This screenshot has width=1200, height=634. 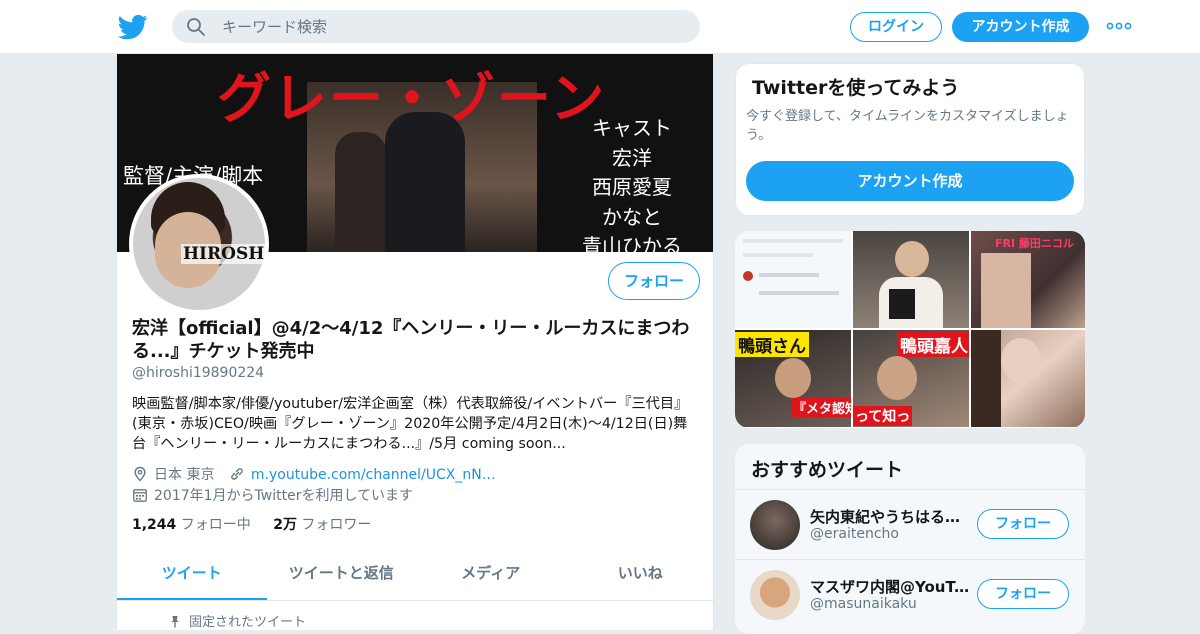 What do you see at coordinates (342, 577) in the screenshot?
I see `tab-tweets-and-replies: ツイートと返信` at bounding box center [342, 577].